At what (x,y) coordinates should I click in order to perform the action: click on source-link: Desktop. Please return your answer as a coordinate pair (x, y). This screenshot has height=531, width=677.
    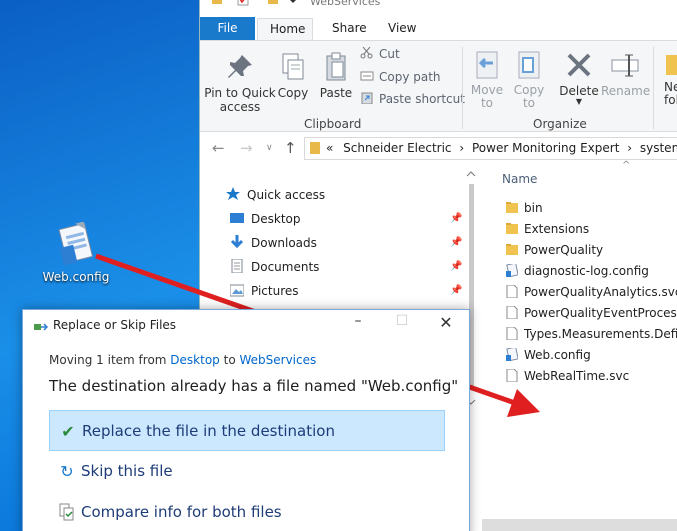
    Looking at the image, I should click on (195, 360).